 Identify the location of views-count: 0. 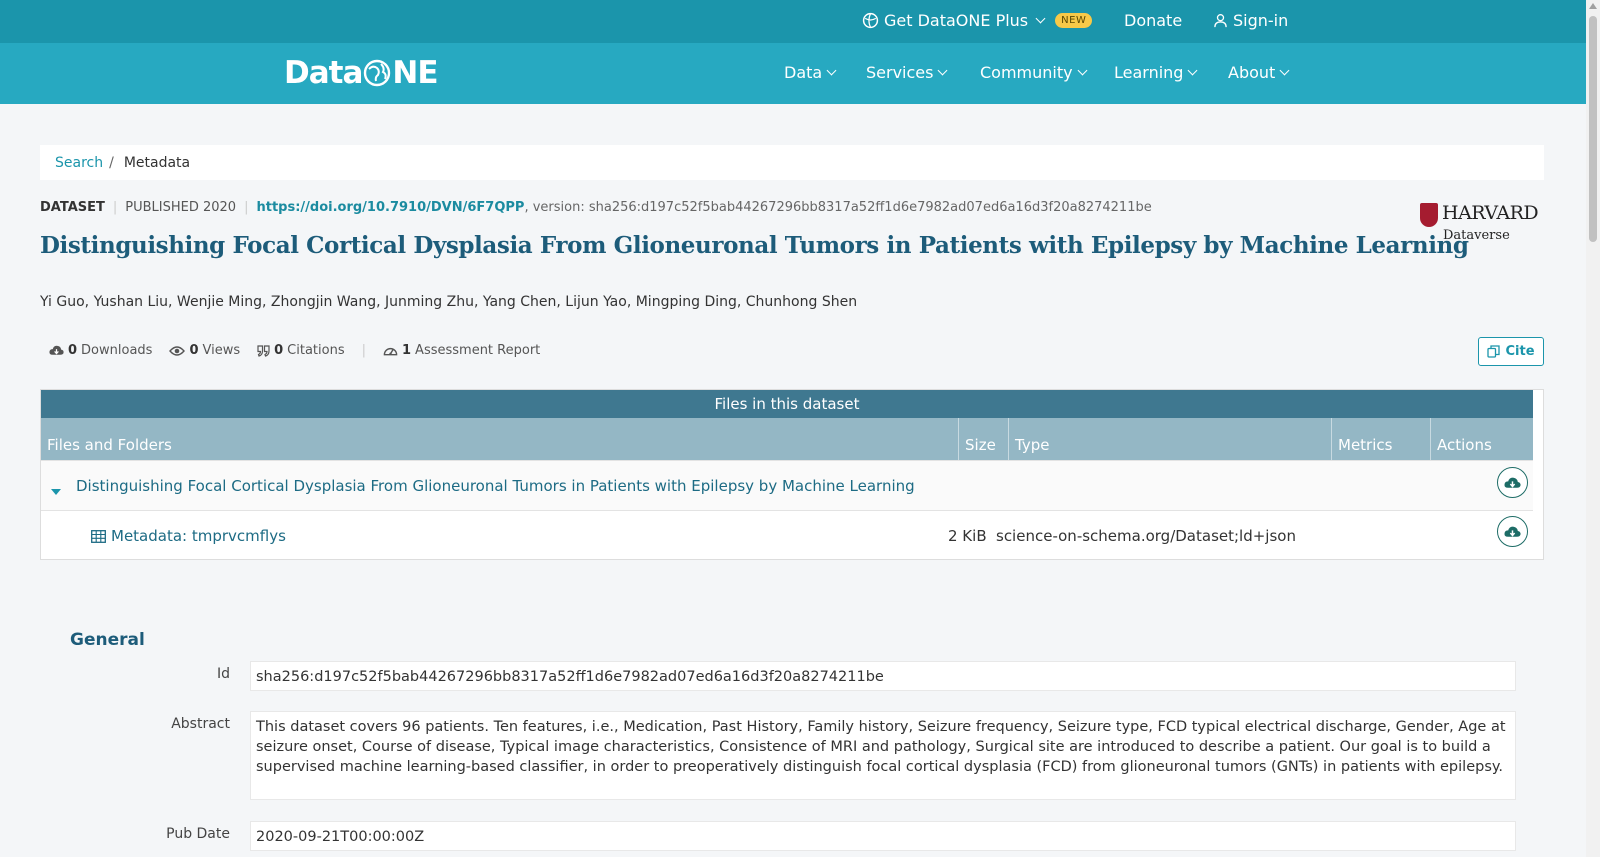
(194, 350).